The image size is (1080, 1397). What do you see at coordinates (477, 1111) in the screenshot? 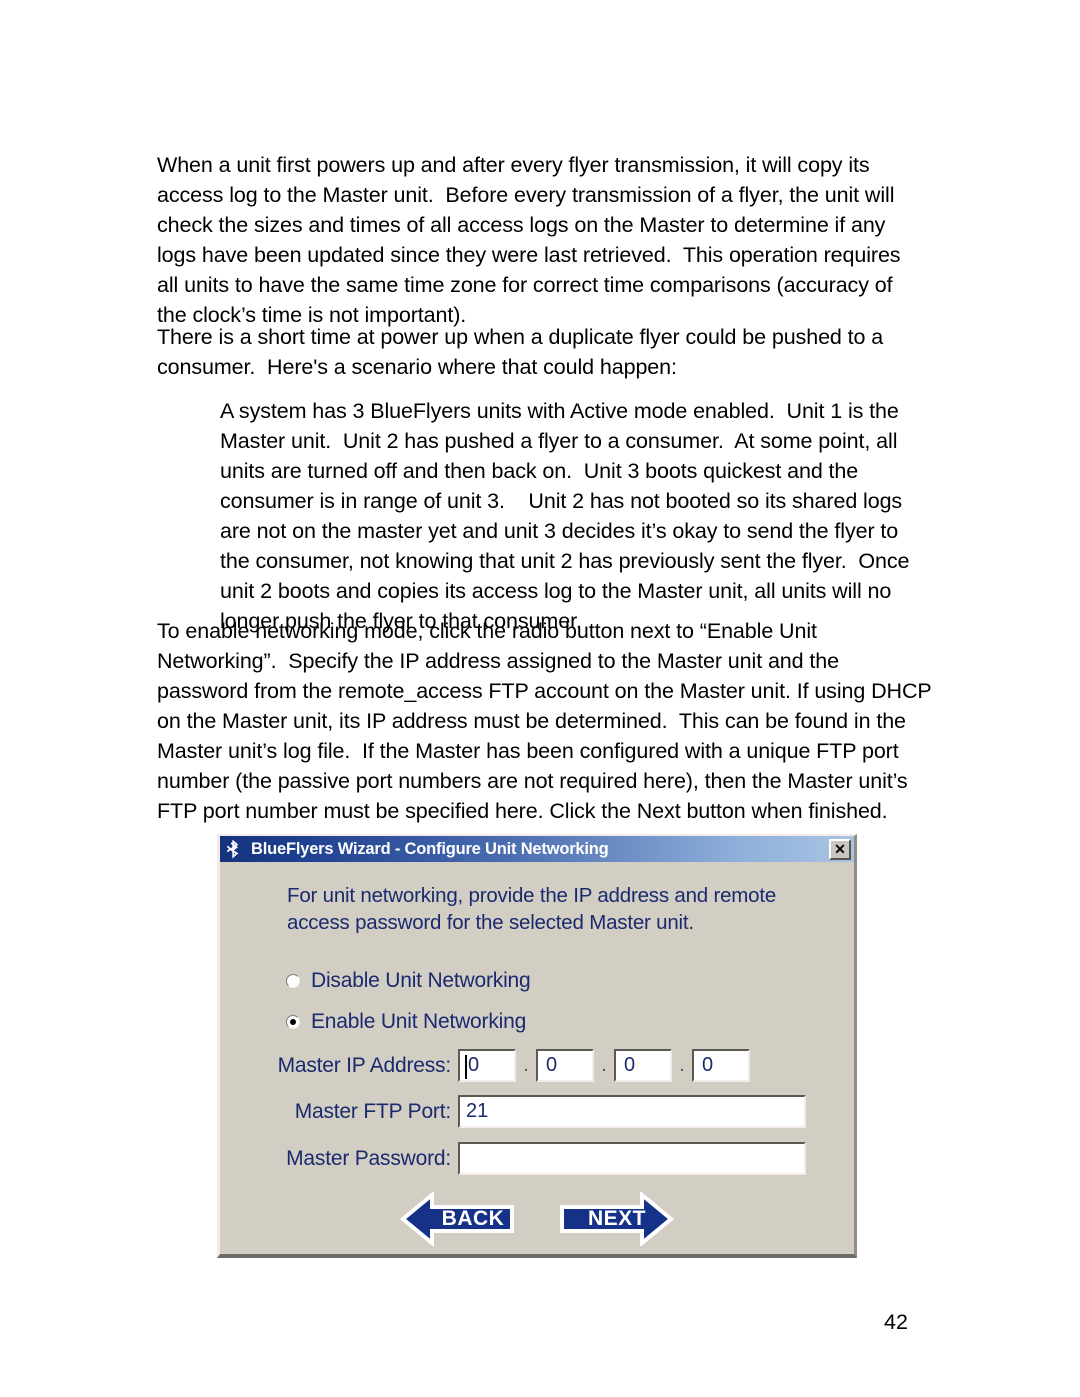
I see `master-ftp-port-value: 21` at bounding box center [477, 1111].